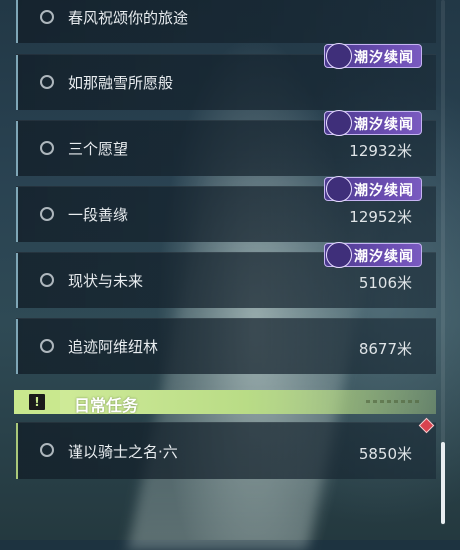  I want to click on scrollbar-thumb, so click(443, 483).